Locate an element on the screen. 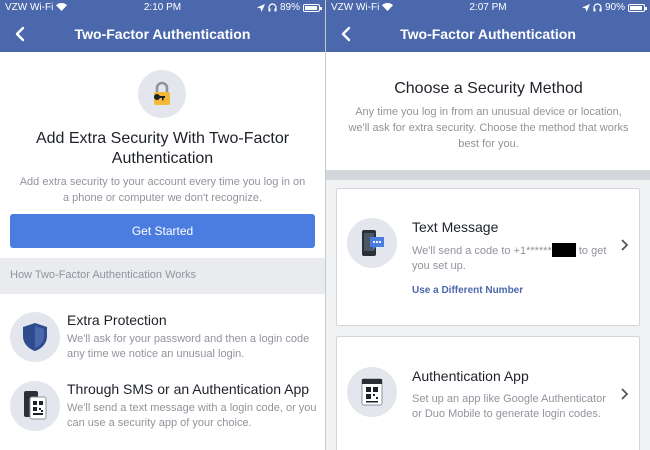  divider is located at coordinates (488, 175).